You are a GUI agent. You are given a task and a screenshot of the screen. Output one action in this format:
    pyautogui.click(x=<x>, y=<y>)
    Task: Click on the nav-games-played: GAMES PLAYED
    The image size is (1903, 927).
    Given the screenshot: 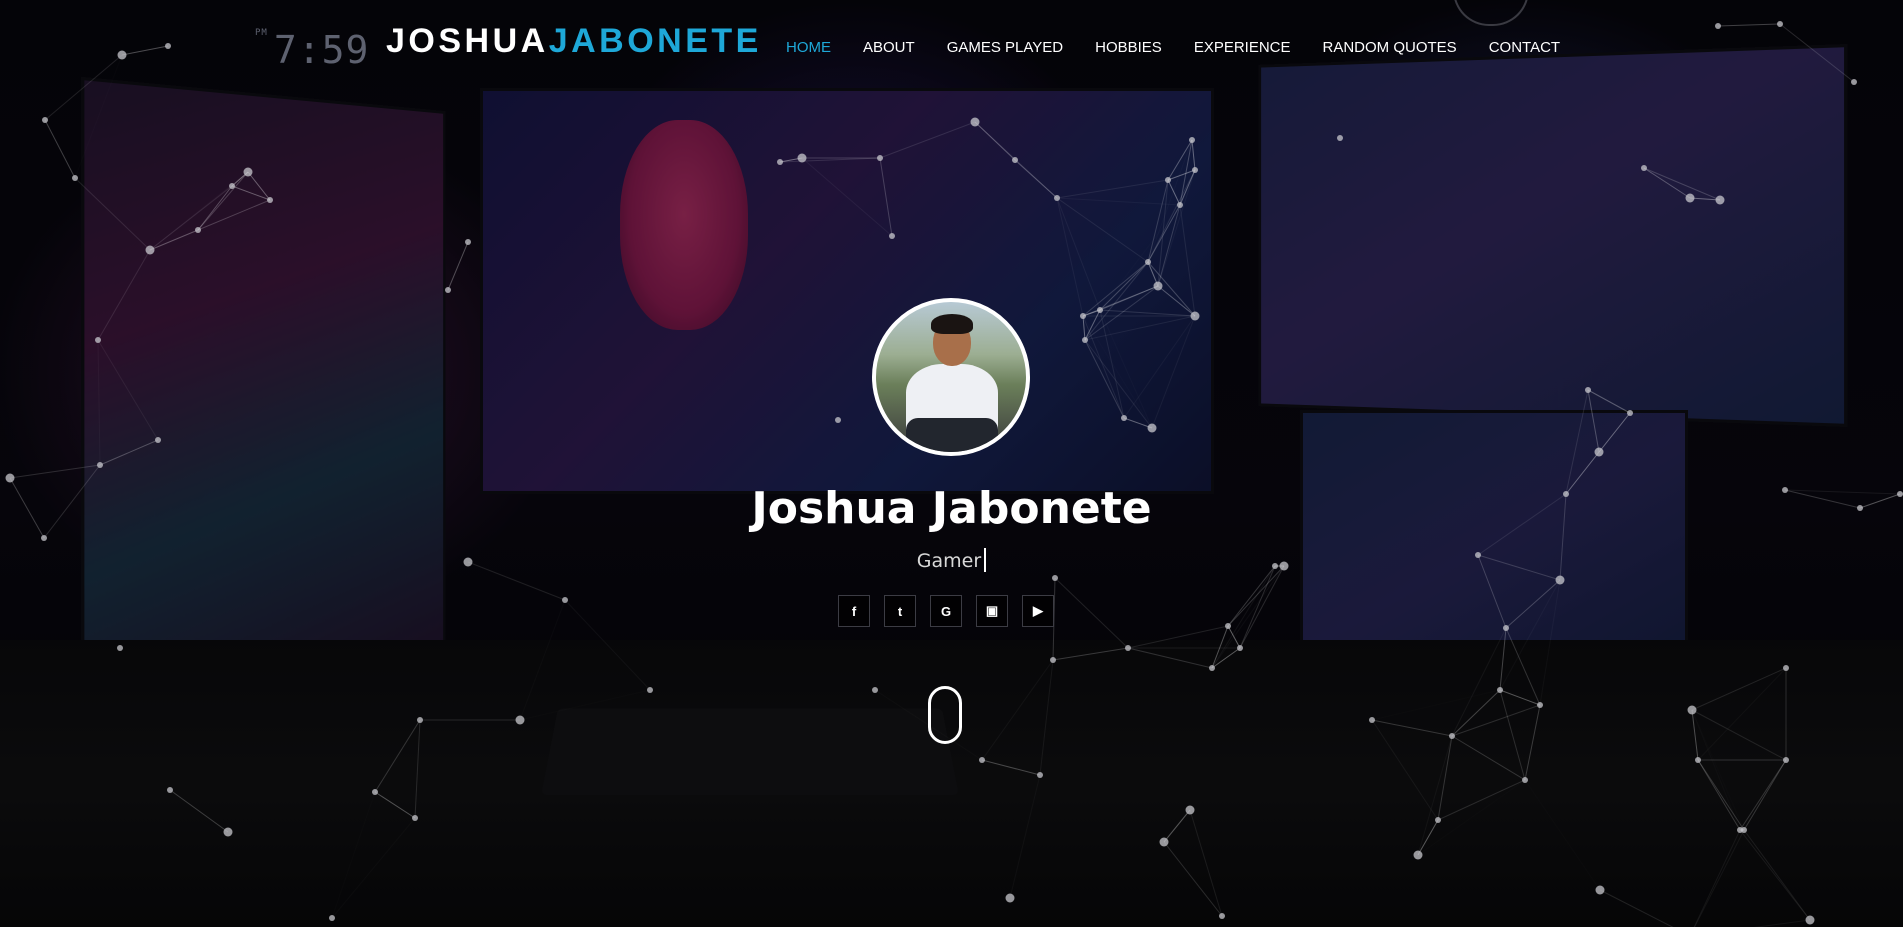 What is the action you would take?
    pyautogui.click(x=1005, y=47)
    